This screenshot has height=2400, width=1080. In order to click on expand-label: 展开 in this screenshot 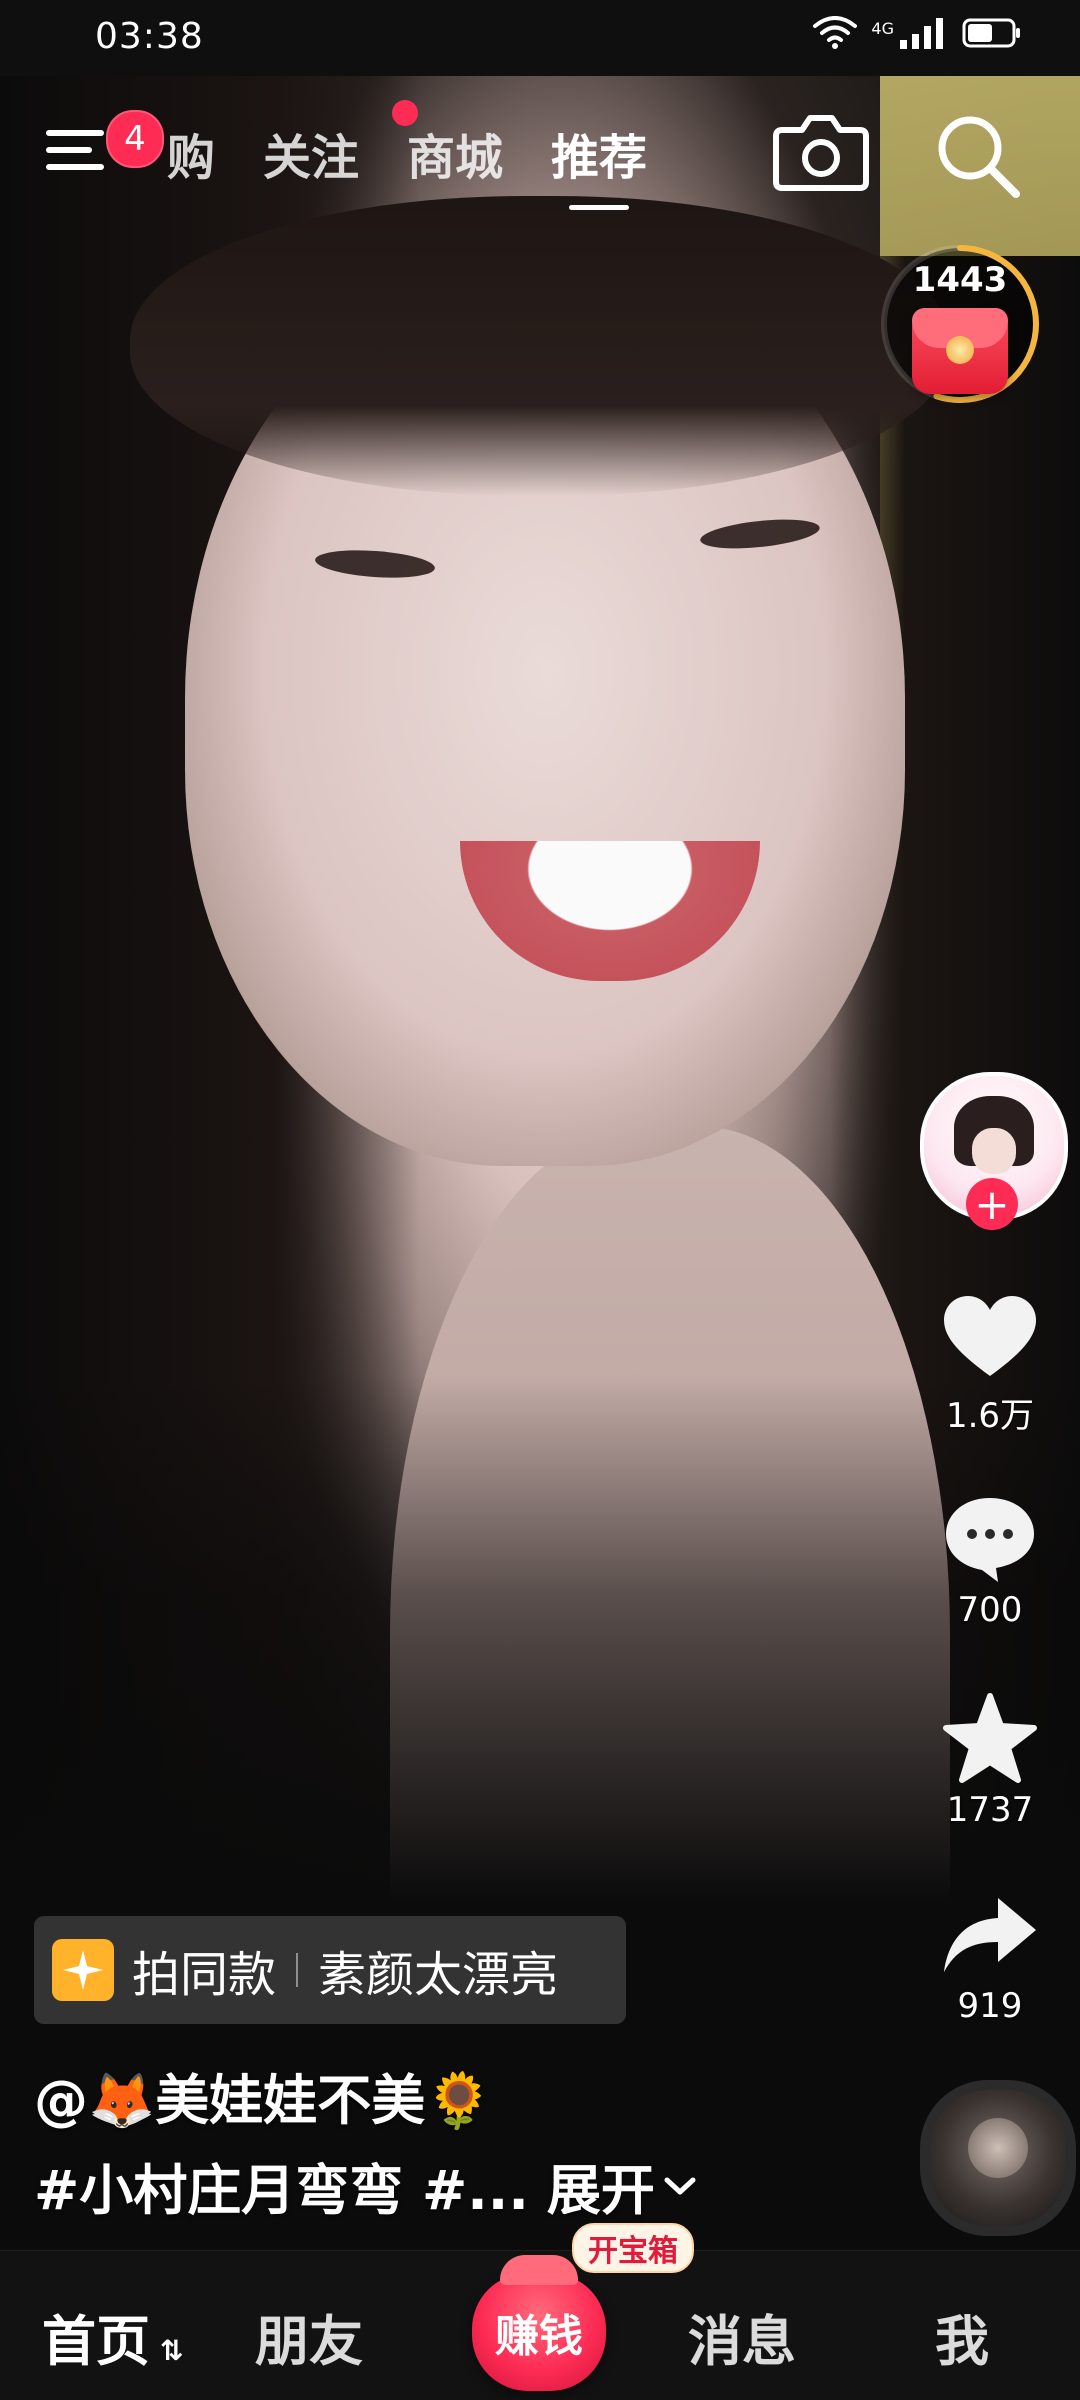, I will do `click(600, 2190)`.